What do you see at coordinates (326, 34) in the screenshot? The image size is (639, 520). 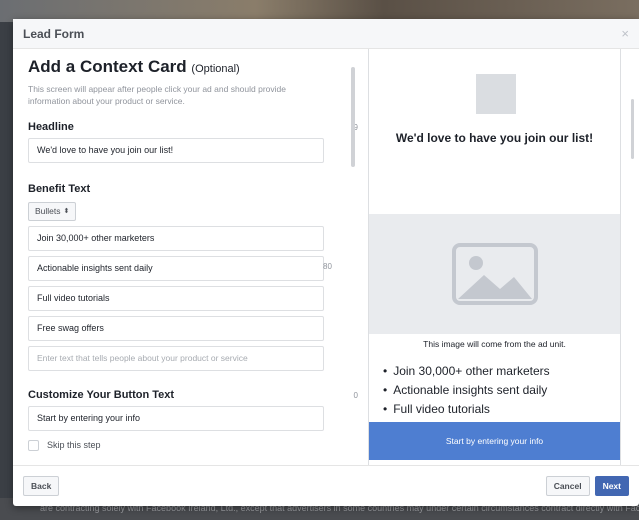 I see `dialog-header: Lead Form ×` at bounding box center [326, 34].